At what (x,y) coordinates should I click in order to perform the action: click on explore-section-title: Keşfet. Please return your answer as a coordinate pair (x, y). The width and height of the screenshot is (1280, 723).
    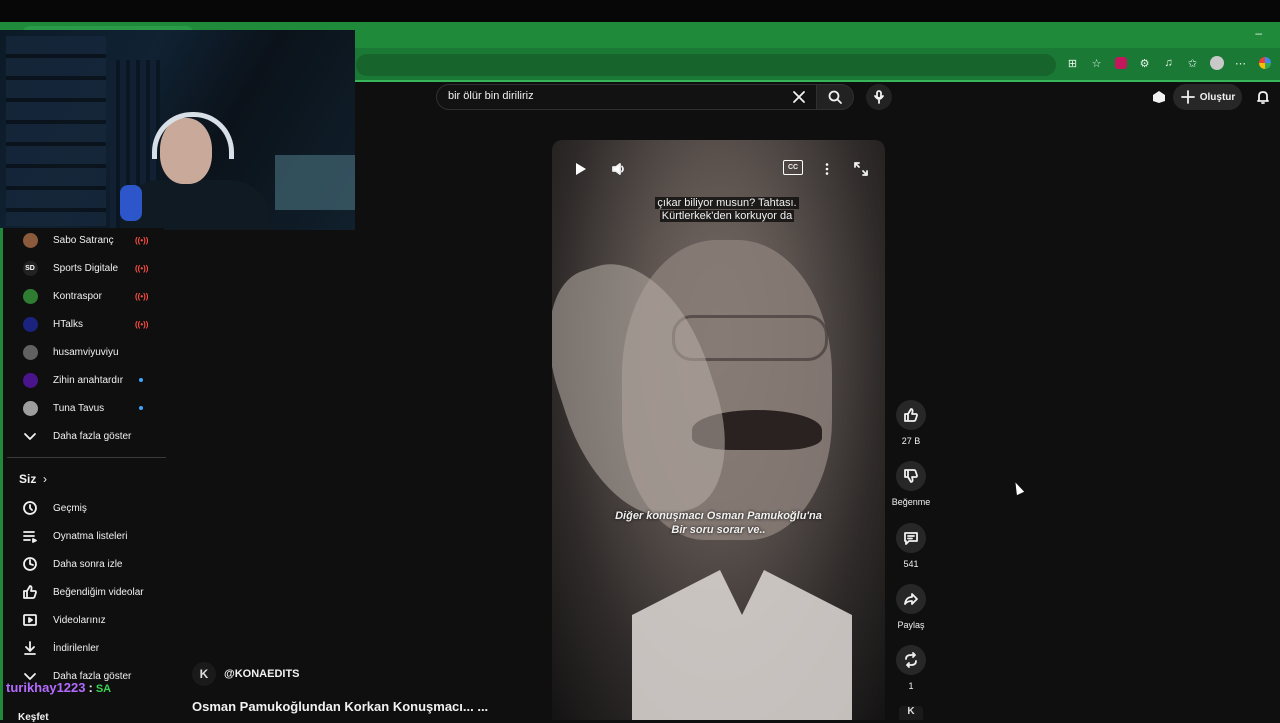
    Looking at the image, I should click on (33, 717).